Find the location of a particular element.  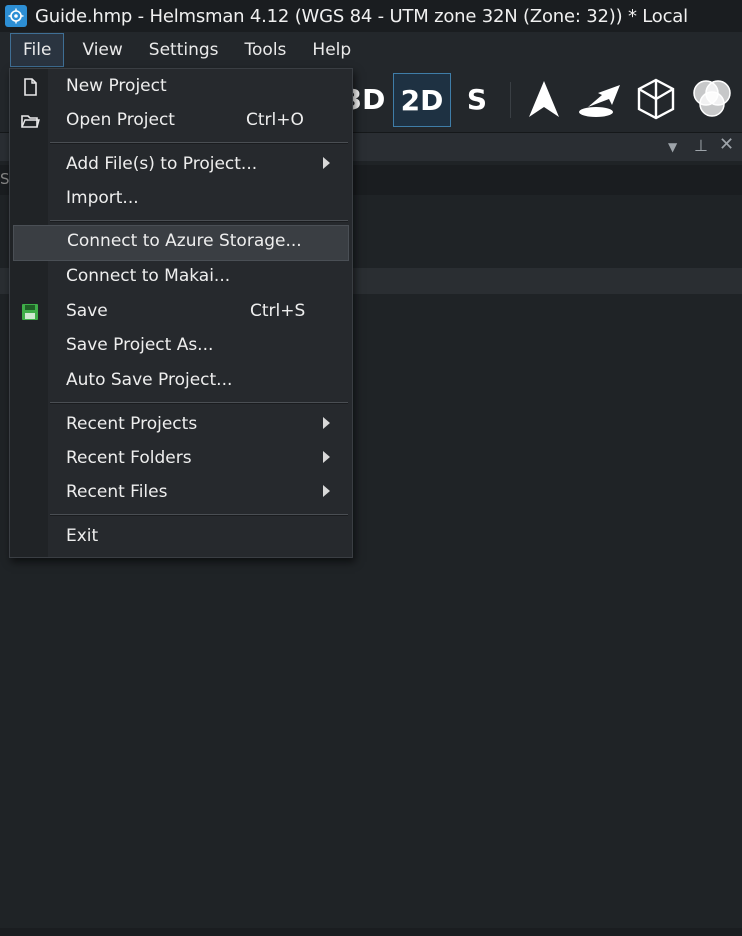

menu-item-label: Recent Folders is located at coordinates (129, 458).